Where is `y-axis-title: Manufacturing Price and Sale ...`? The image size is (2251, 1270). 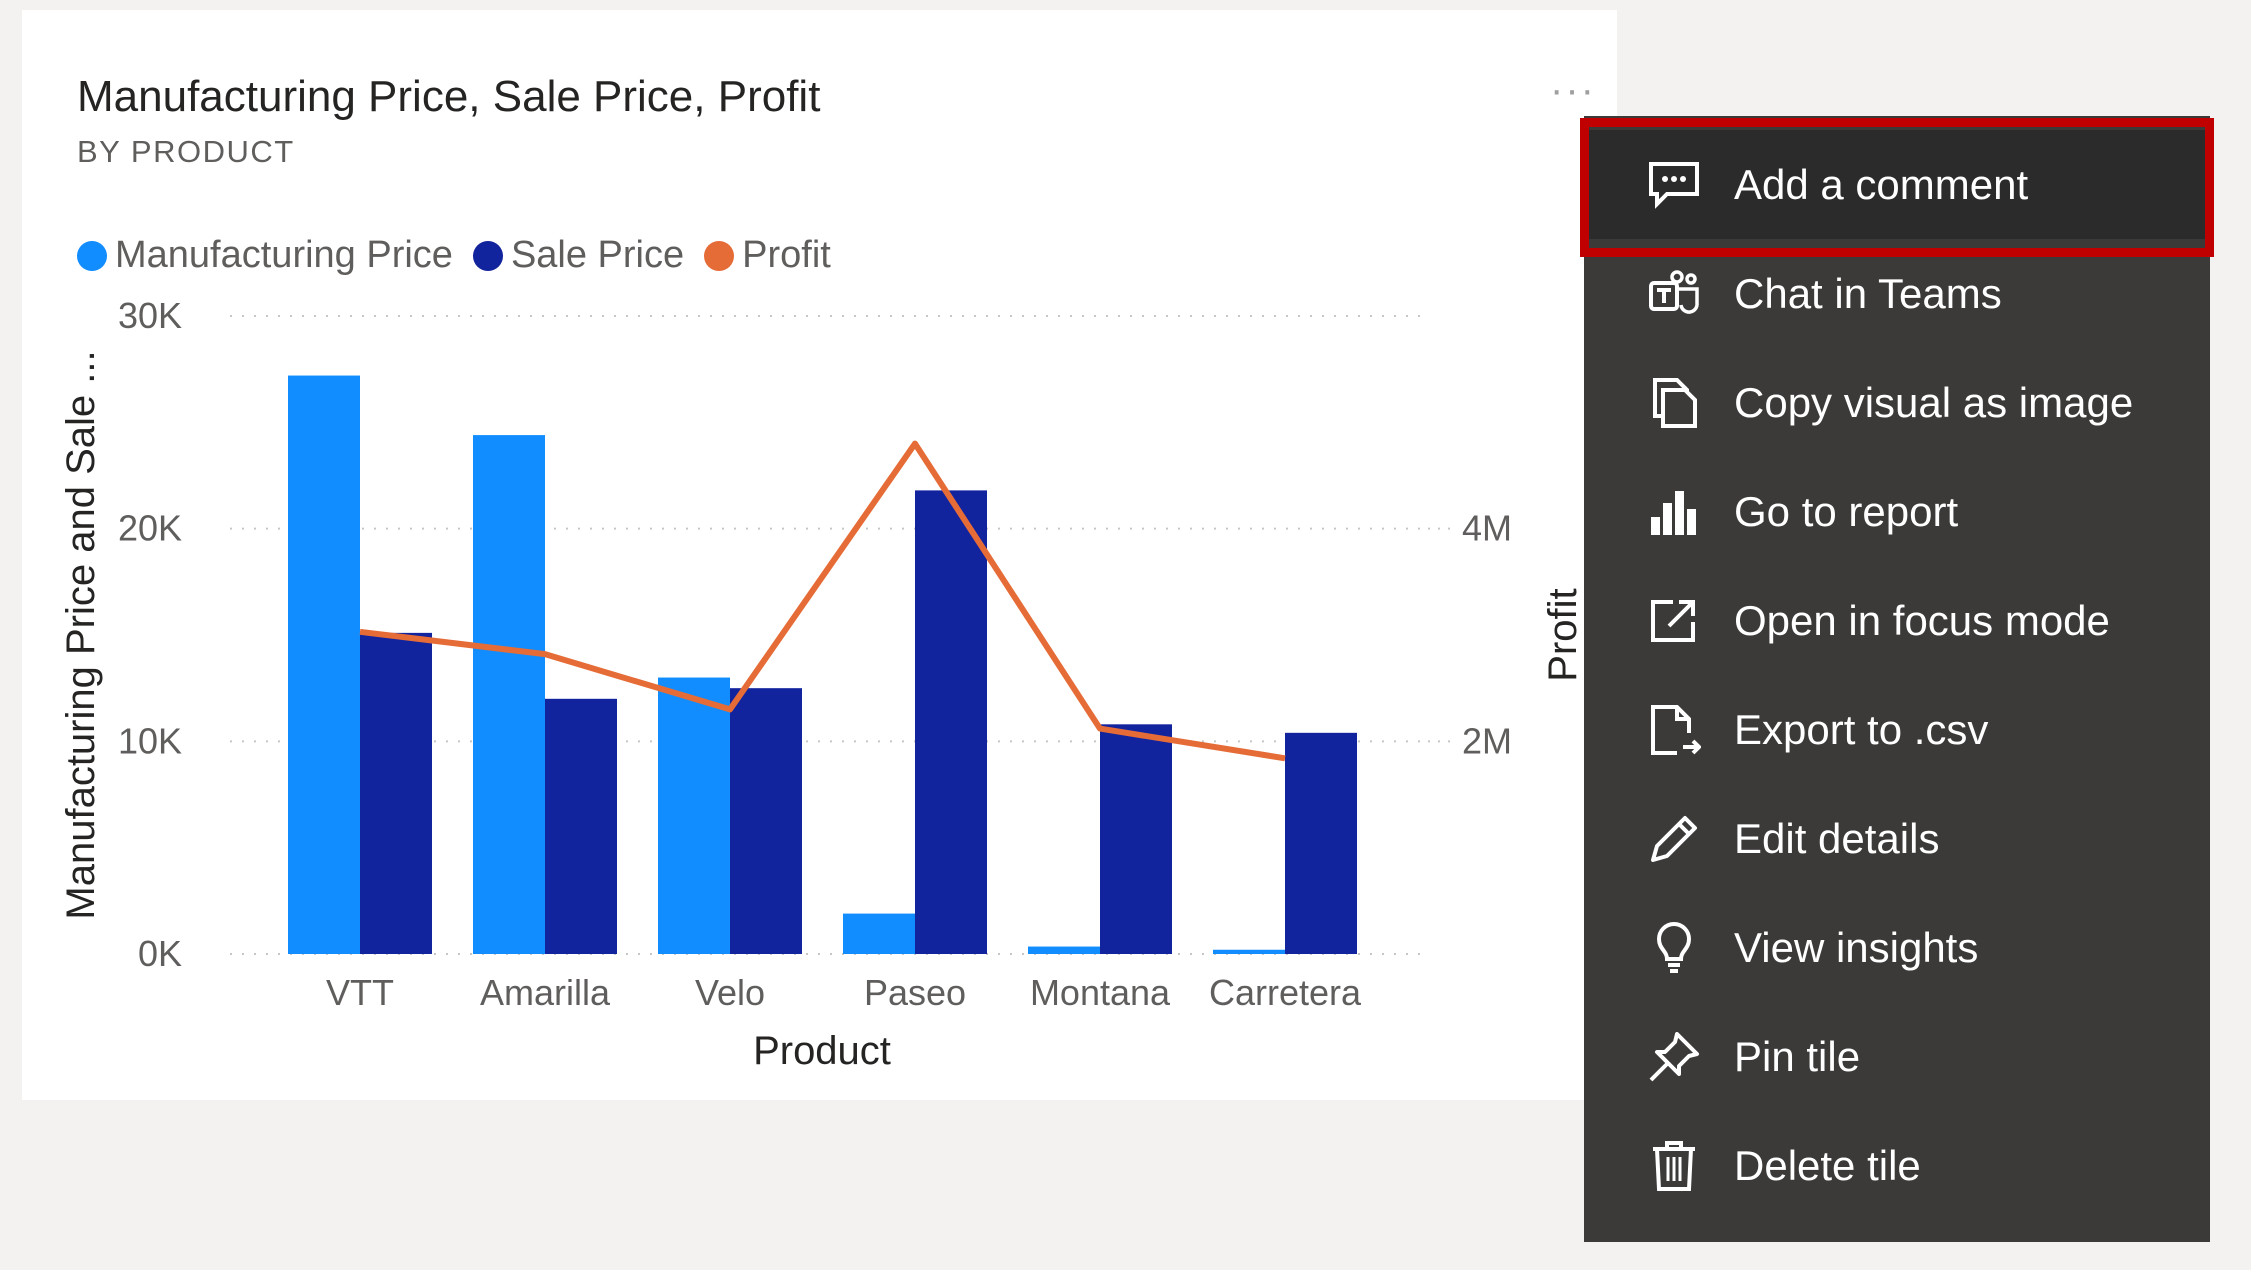
y-axis-title: Manufacturing Price and Sale ... is located at coordinates (81, 634).